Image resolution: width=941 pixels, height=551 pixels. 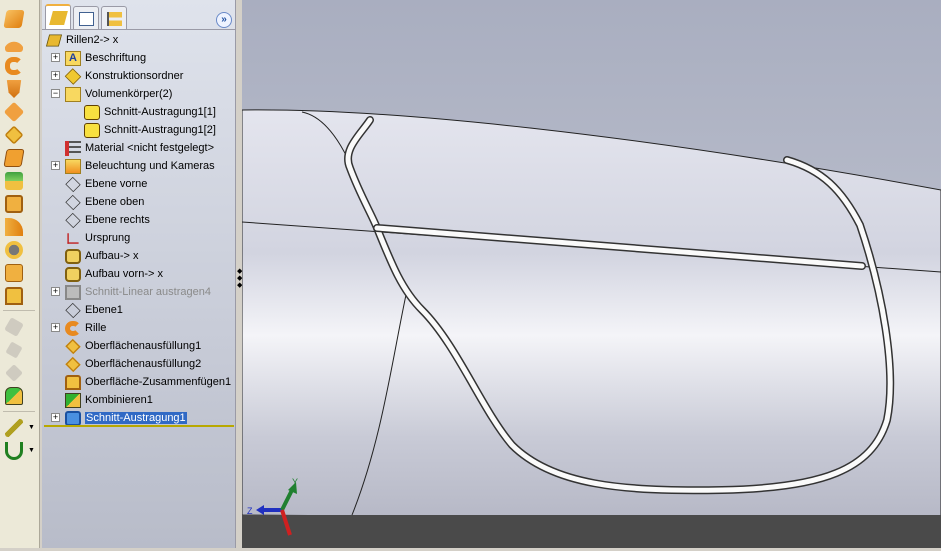 What do you see at coordinates (14, 204) in the screenshot?
I see `ruled-surface-icon` at bounding box center [14, 204].